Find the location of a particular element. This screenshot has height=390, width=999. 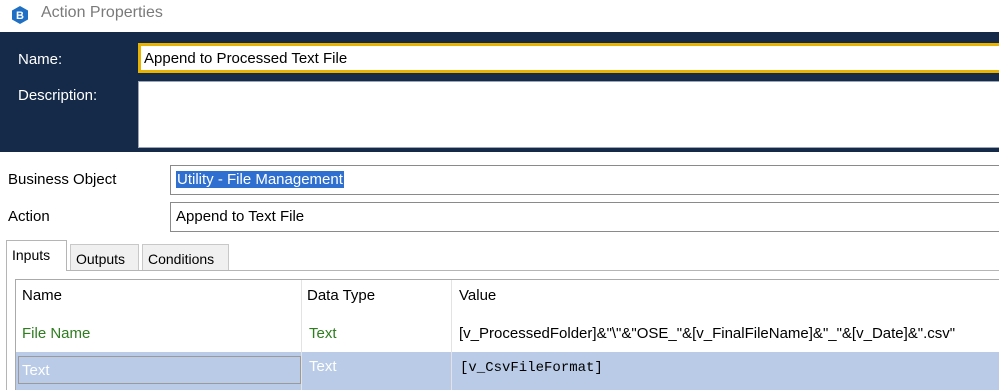

action-value: Append to Text File is located at coordinates (240, 216).